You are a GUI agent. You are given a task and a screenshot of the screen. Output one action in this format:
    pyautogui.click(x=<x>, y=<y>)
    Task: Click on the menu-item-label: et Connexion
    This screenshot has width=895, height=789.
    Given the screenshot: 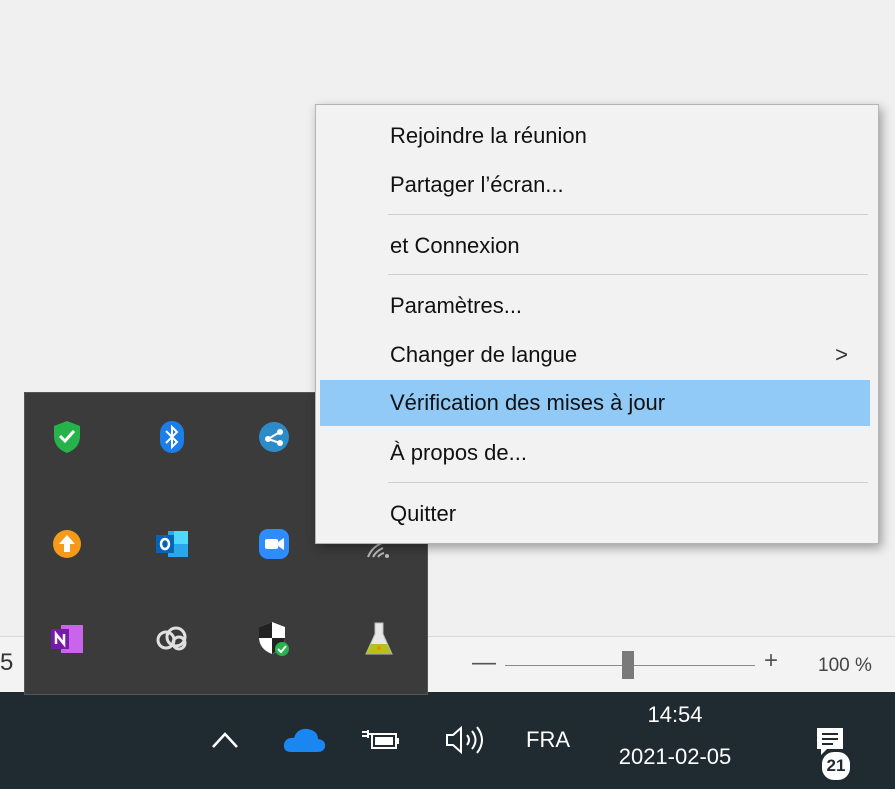 What is the action you would take?
    pyautogui.click(x=455, y=245)
    